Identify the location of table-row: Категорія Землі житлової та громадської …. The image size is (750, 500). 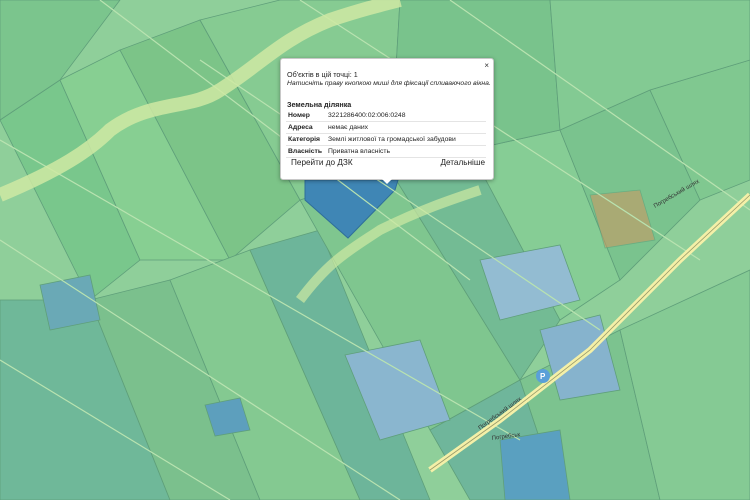
(386, 139).